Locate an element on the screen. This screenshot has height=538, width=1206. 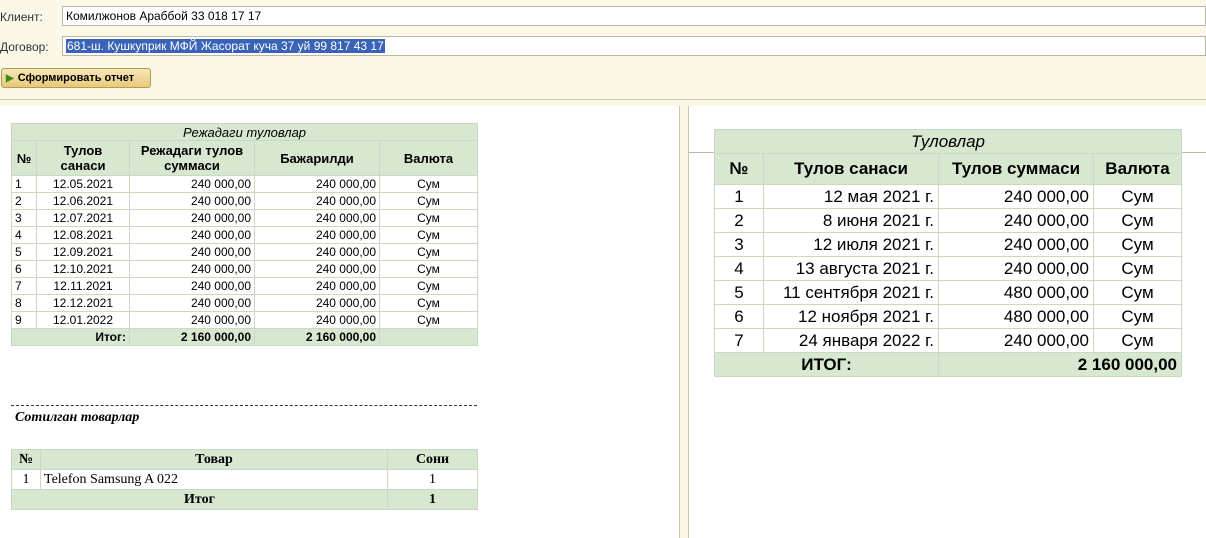
payments-title: Туловлар is located at coordinates (948, 141).